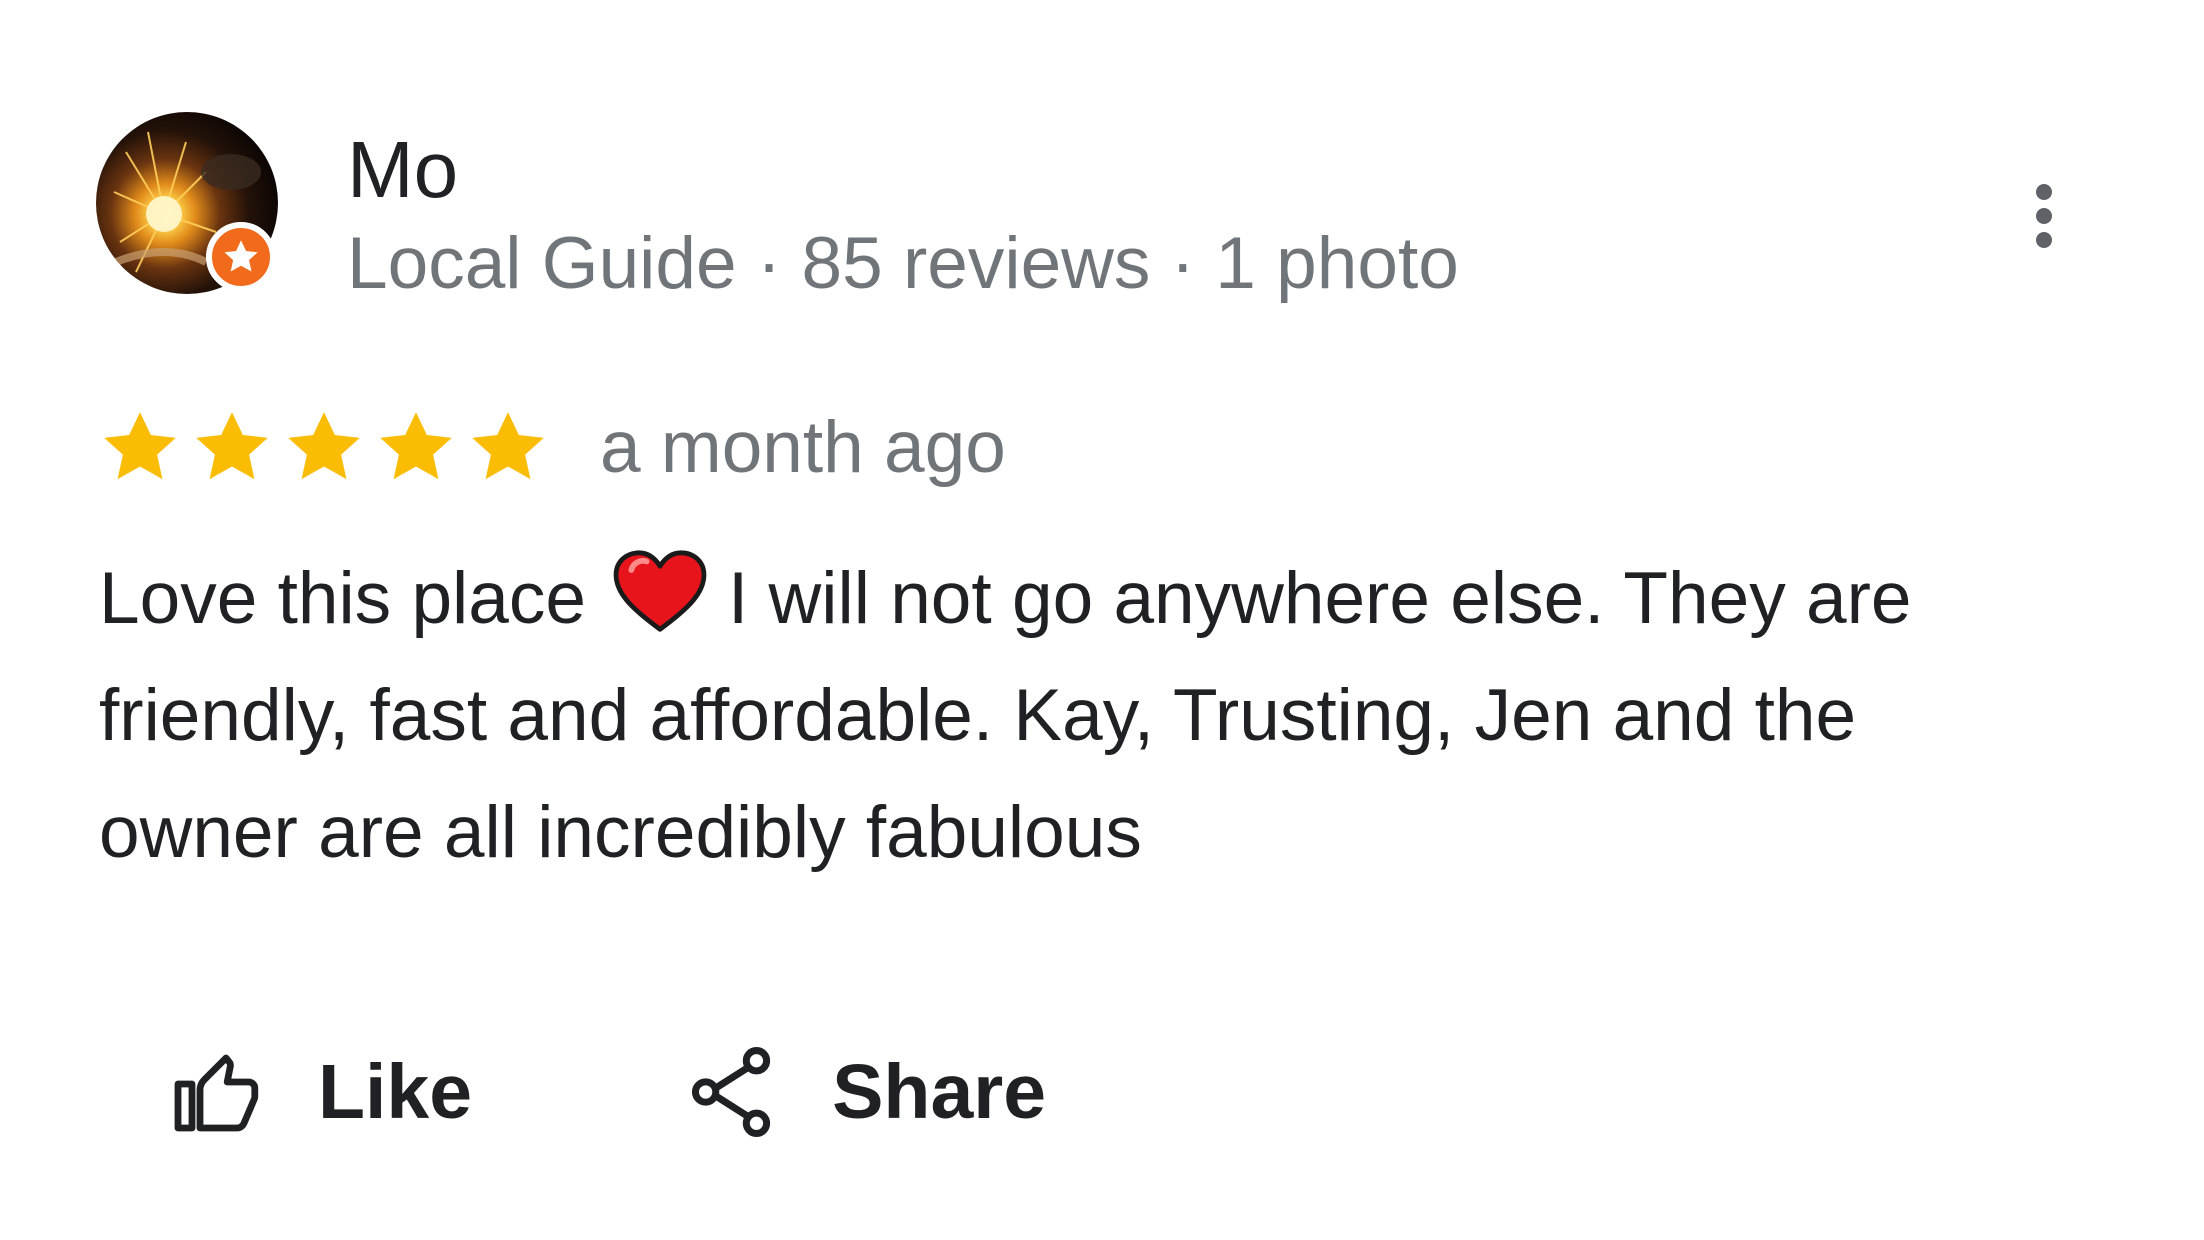 Image resolution: width=2204 pixels, height=1240 pixels. I want to click on reviewer-name: Mo, so click(402, 170).